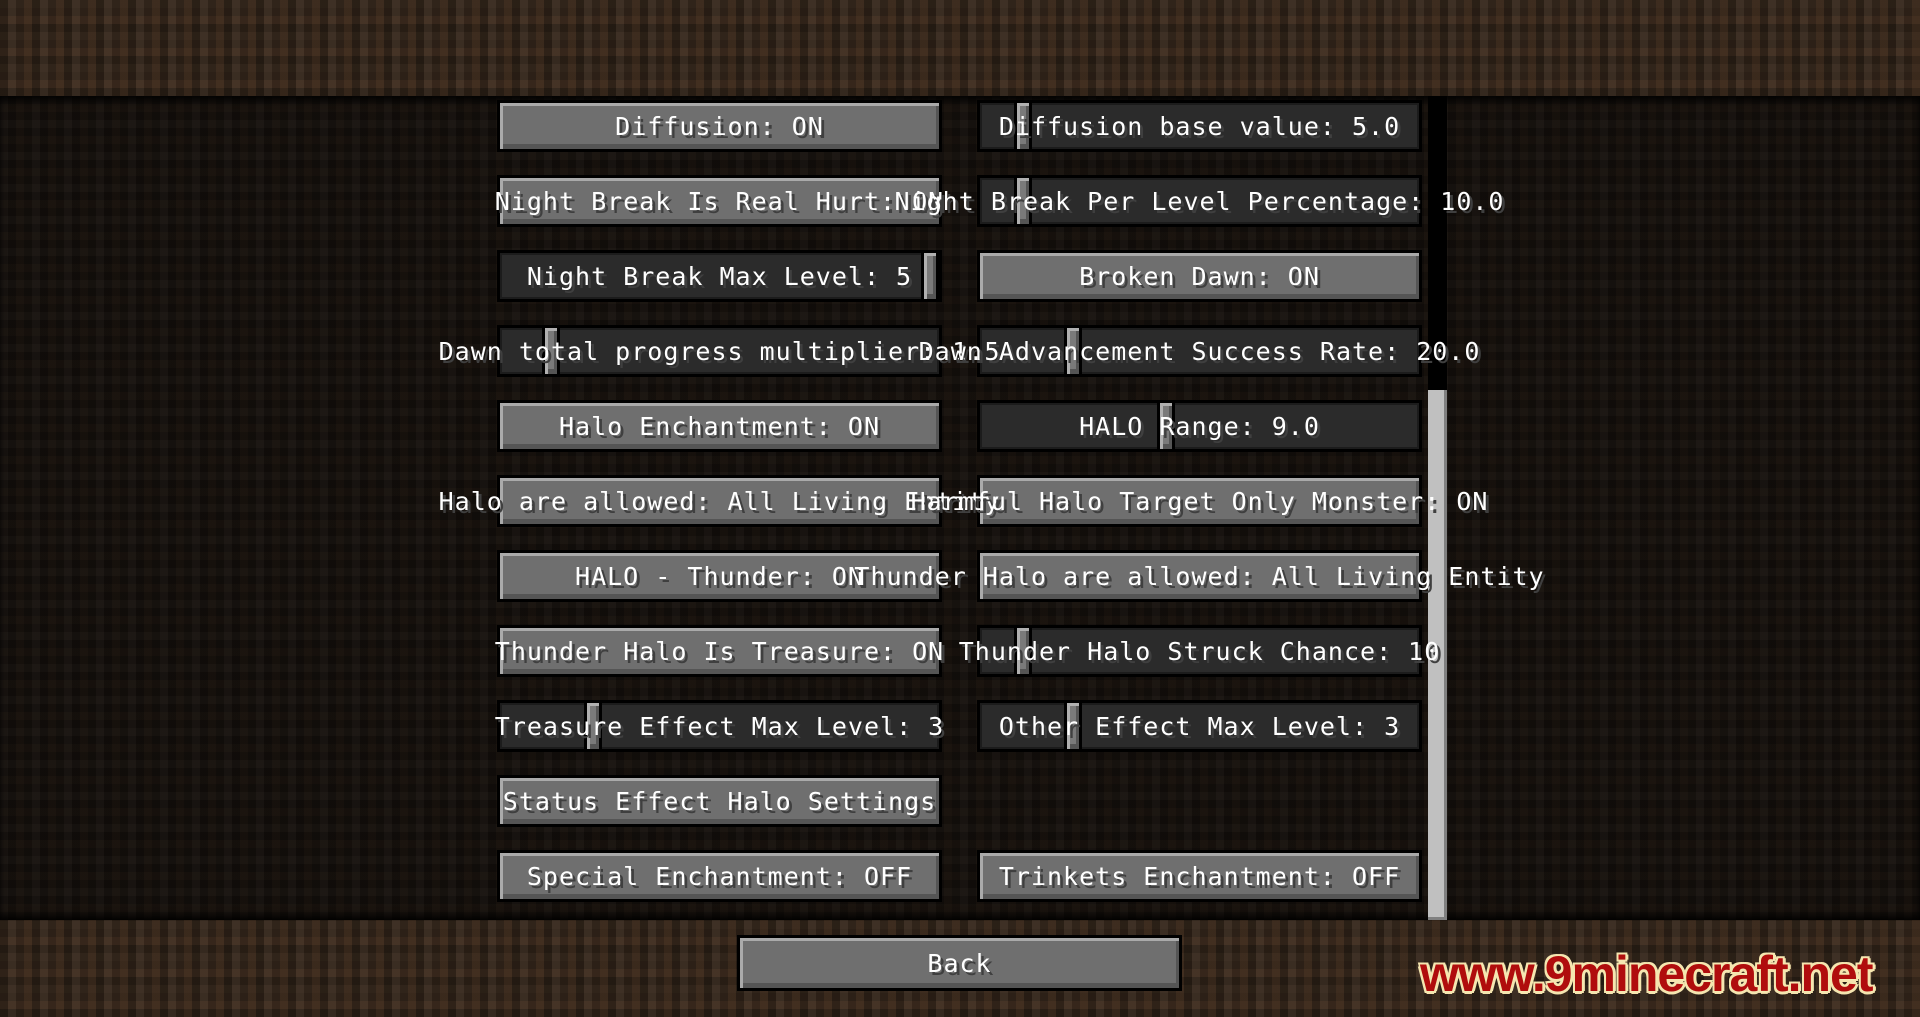 The height and width of the screenshot is (1017, 1920). I want to click on broken-dawn-toggle: Broken Dawn: ON, so click(1199, 276).